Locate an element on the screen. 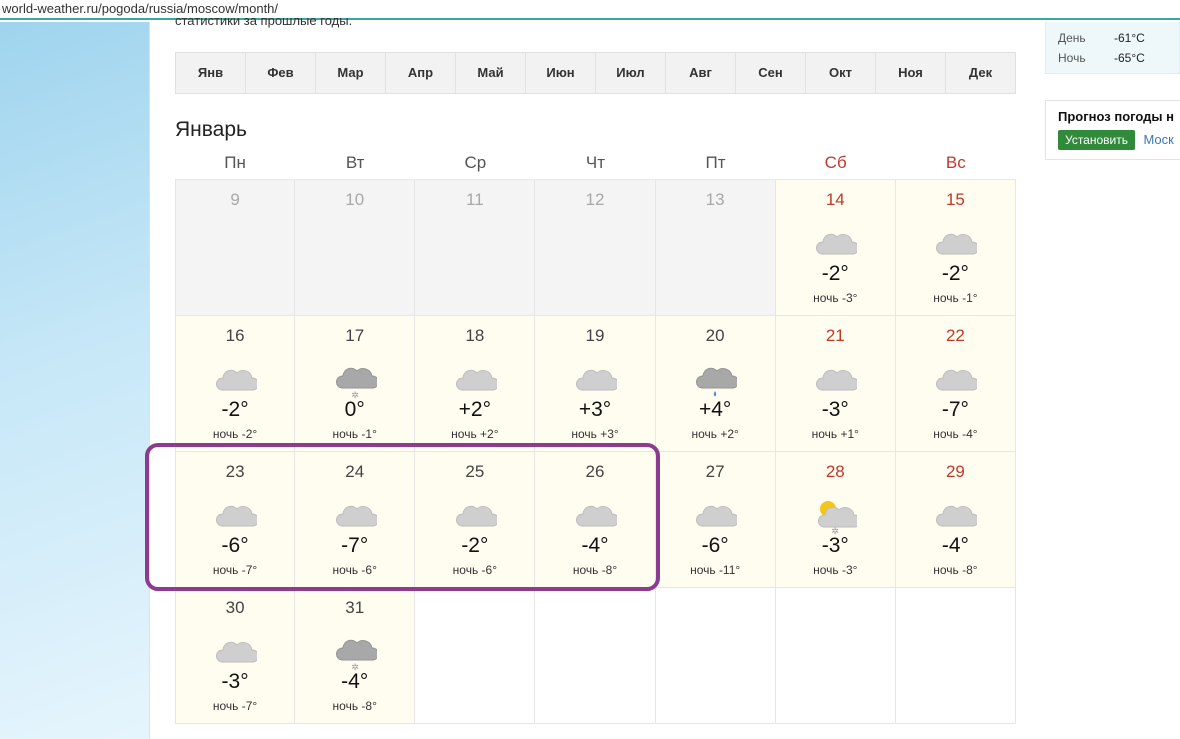  rain-cloud-icon is located at coordinates (717, 382).